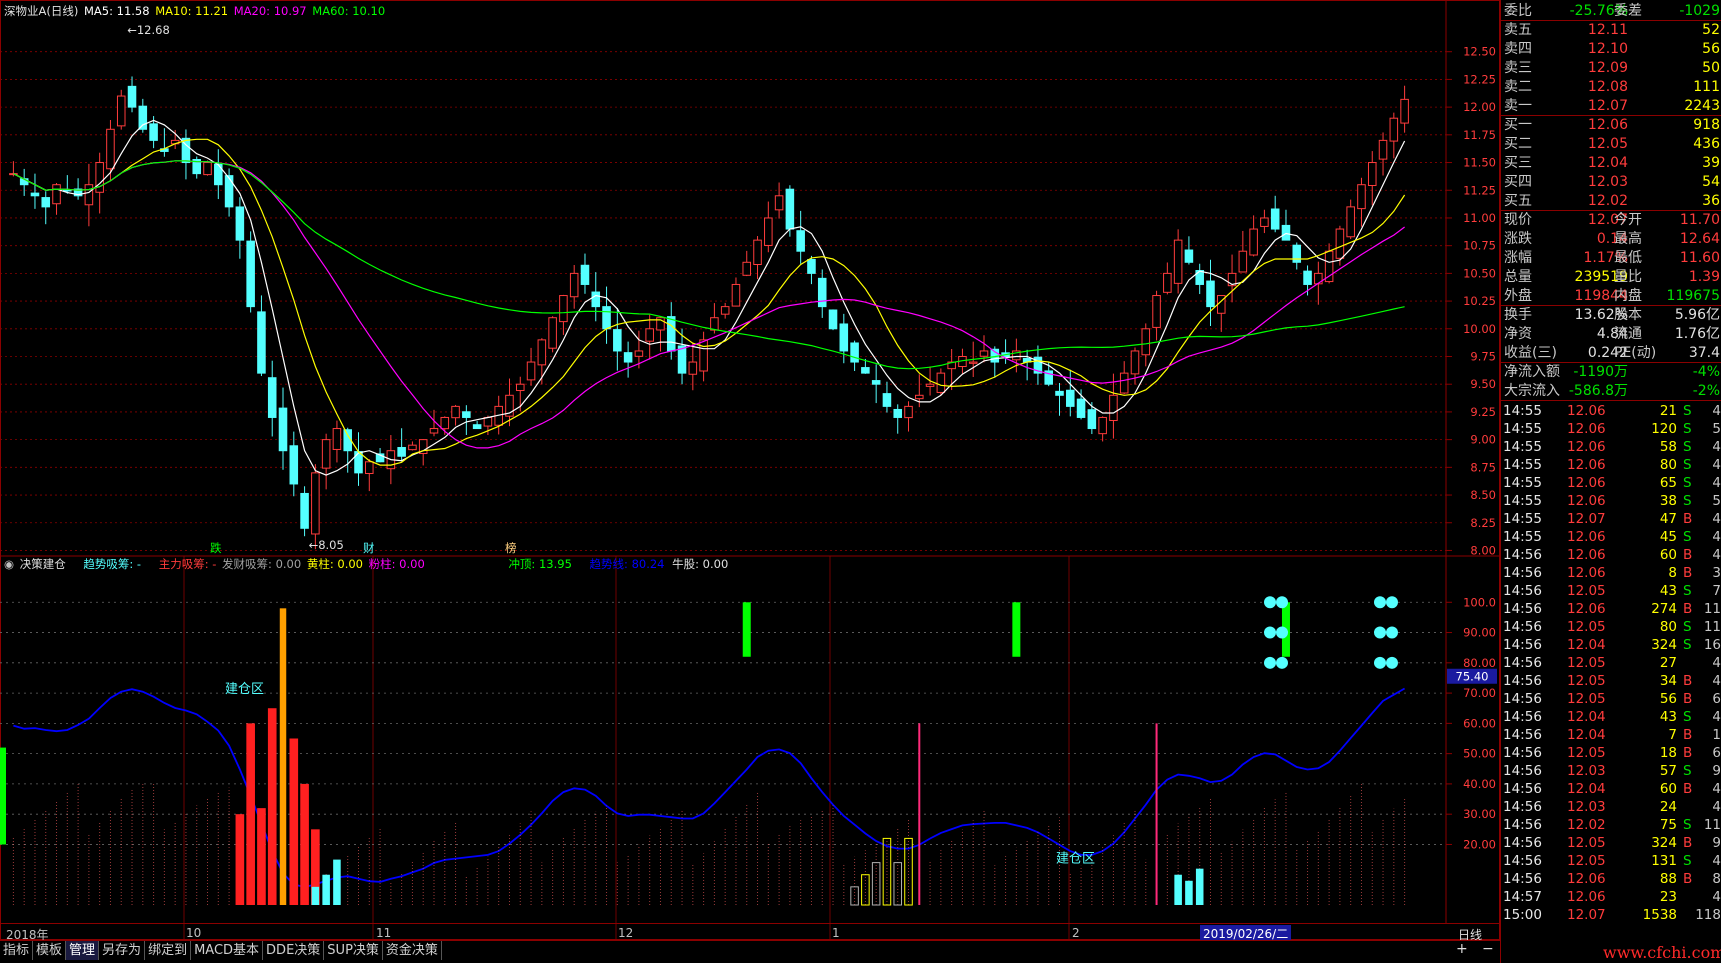 The width and height of the screenshot is (1721, 963). I want to click on row-value2: 12.64, so click(1699, 239).